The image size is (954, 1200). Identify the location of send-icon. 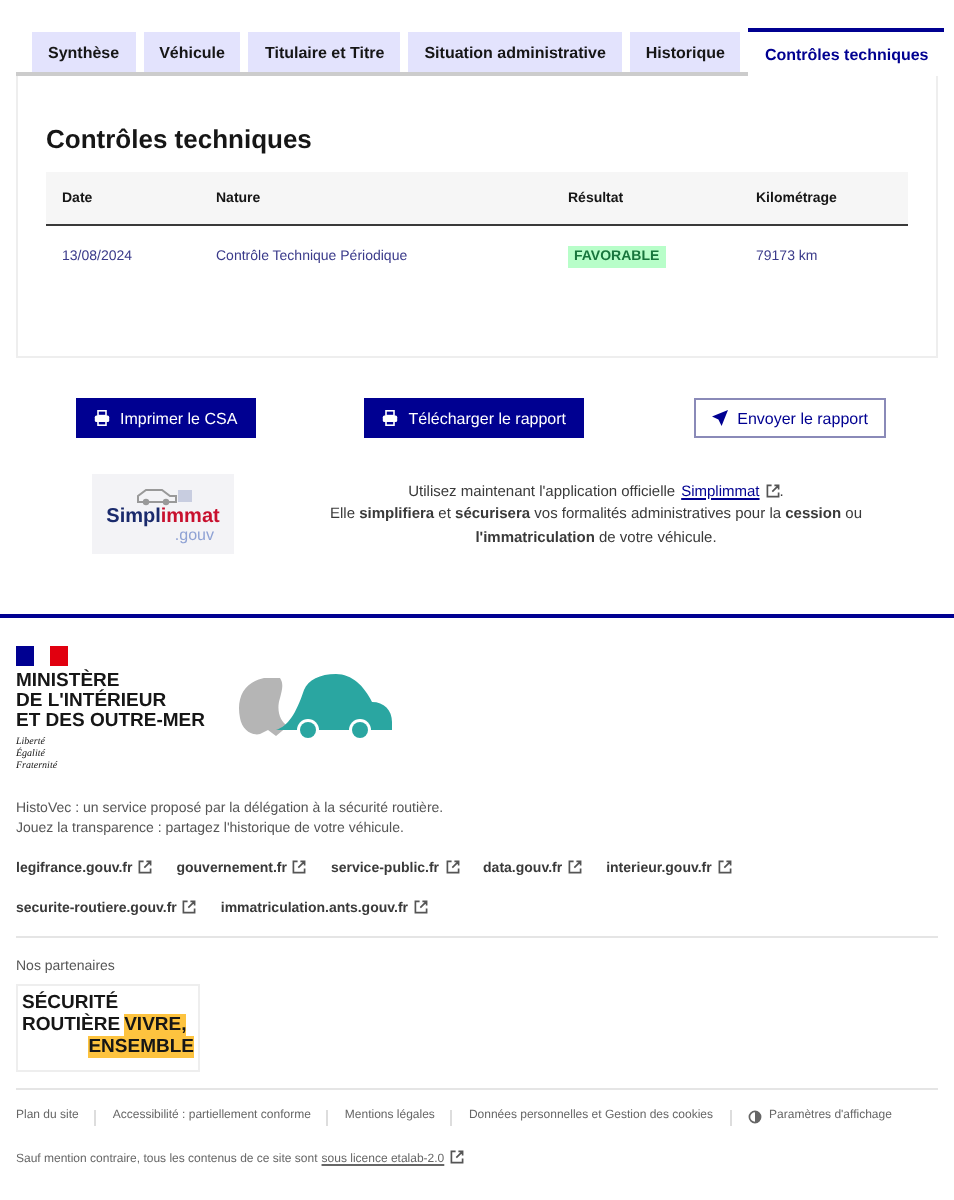
(719, 418).